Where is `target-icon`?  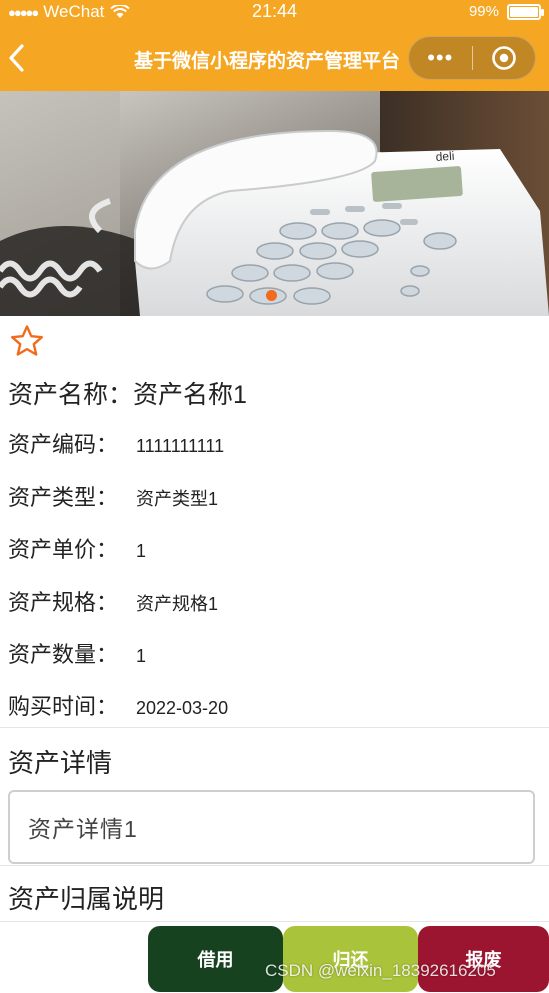
target-icon is located at coordinates (503, 58).